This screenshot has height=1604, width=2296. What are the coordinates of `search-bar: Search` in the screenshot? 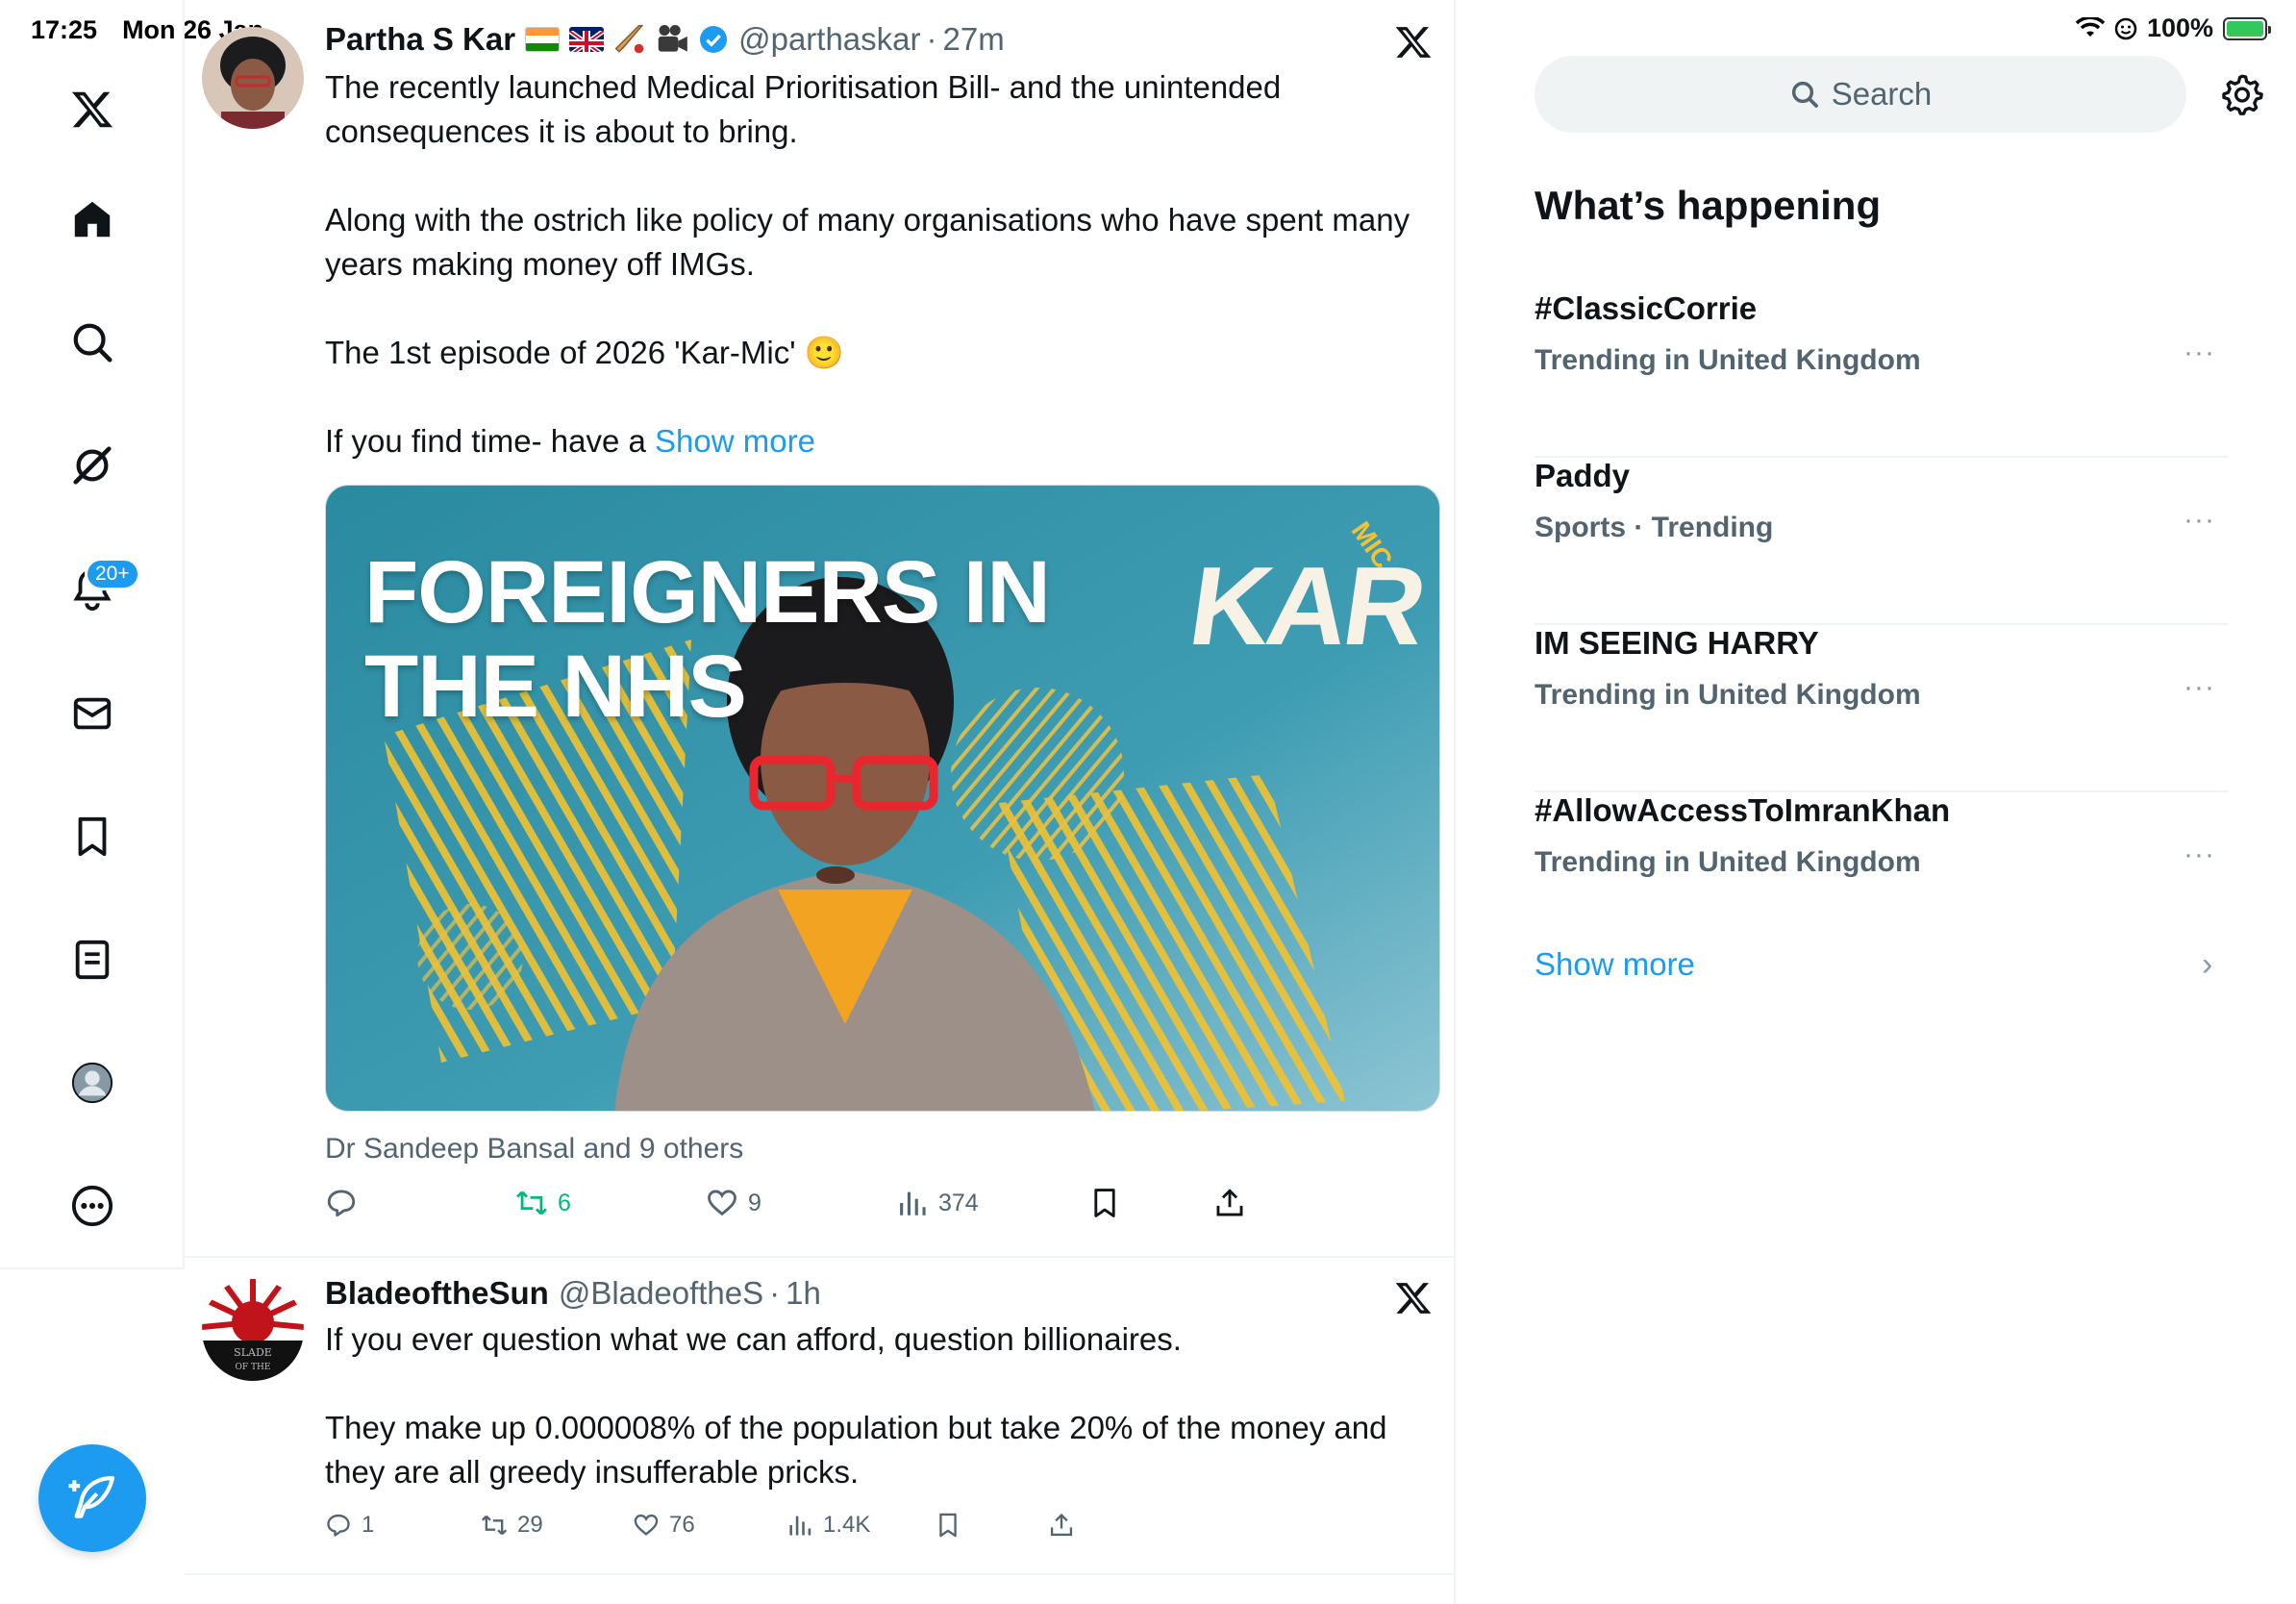 It's located at (1860, 94).